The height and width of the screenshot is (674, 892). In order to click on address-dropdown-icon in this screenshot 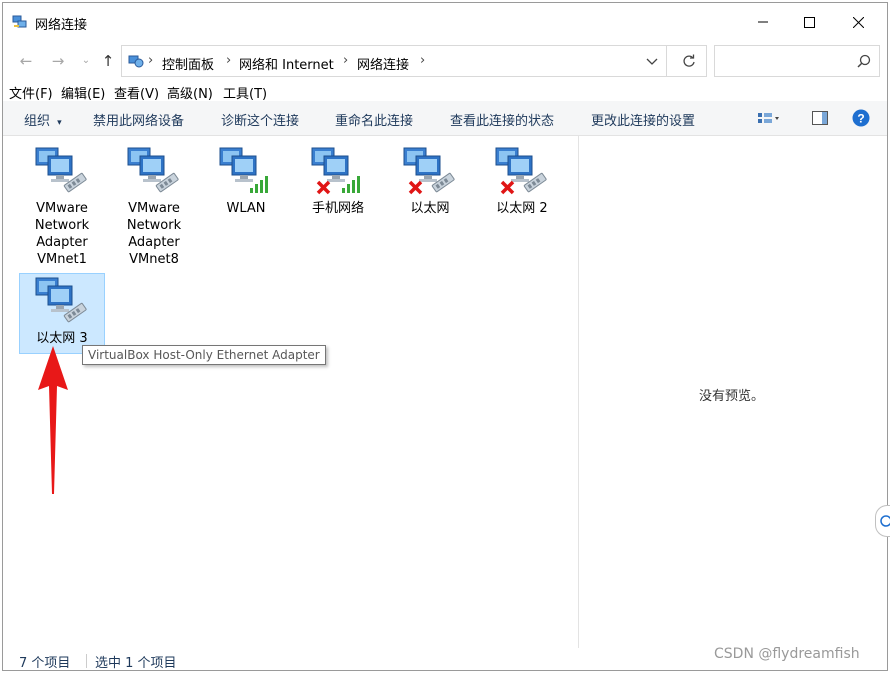, I will do `click(652, 62)`.